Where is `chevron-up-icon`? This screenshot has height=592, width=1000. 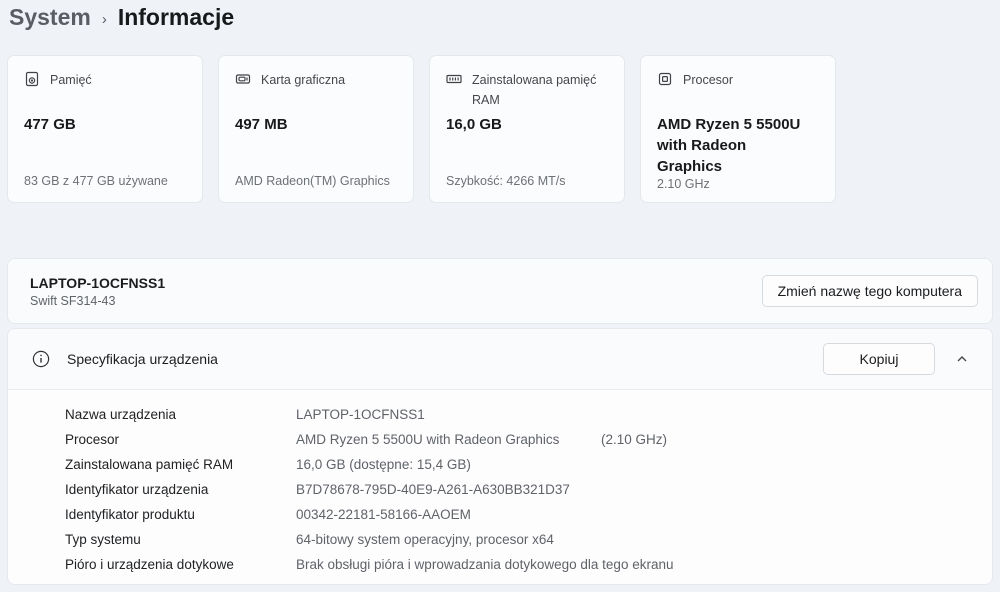
chevron-up-icon is located at coordinates (962, 359).